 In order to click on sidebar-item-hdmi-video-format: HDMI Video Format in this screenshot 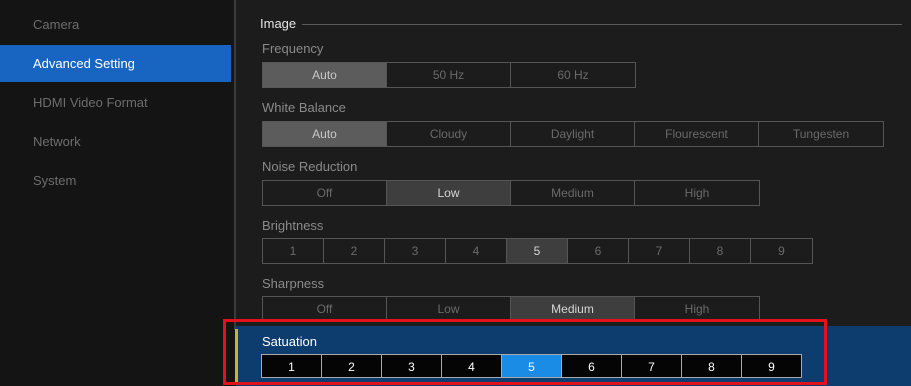, I will do `click(115, 102)`.